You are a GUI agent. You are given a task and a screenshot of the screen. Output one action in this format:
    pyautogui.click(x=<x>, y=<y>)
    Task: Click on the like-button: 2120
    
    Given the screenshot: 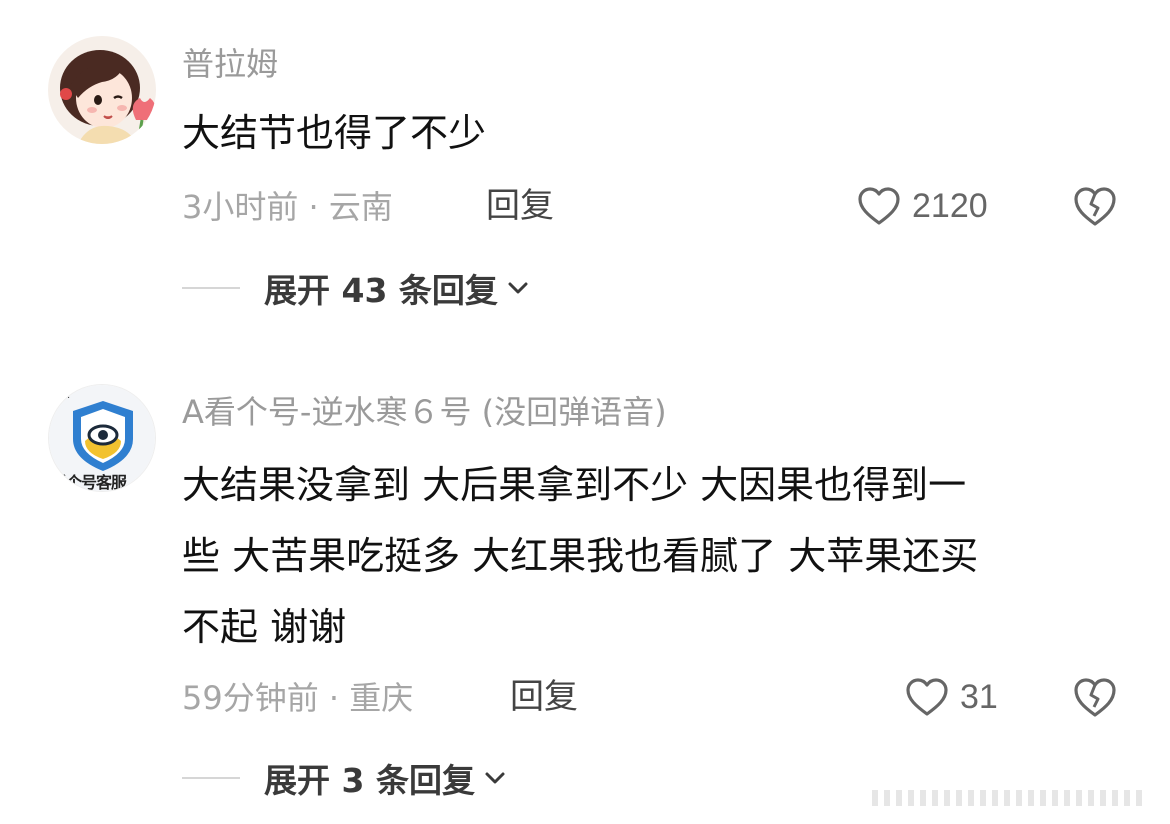 What is the action you would take?
    pyautogui.click(x=922, y=206)
    